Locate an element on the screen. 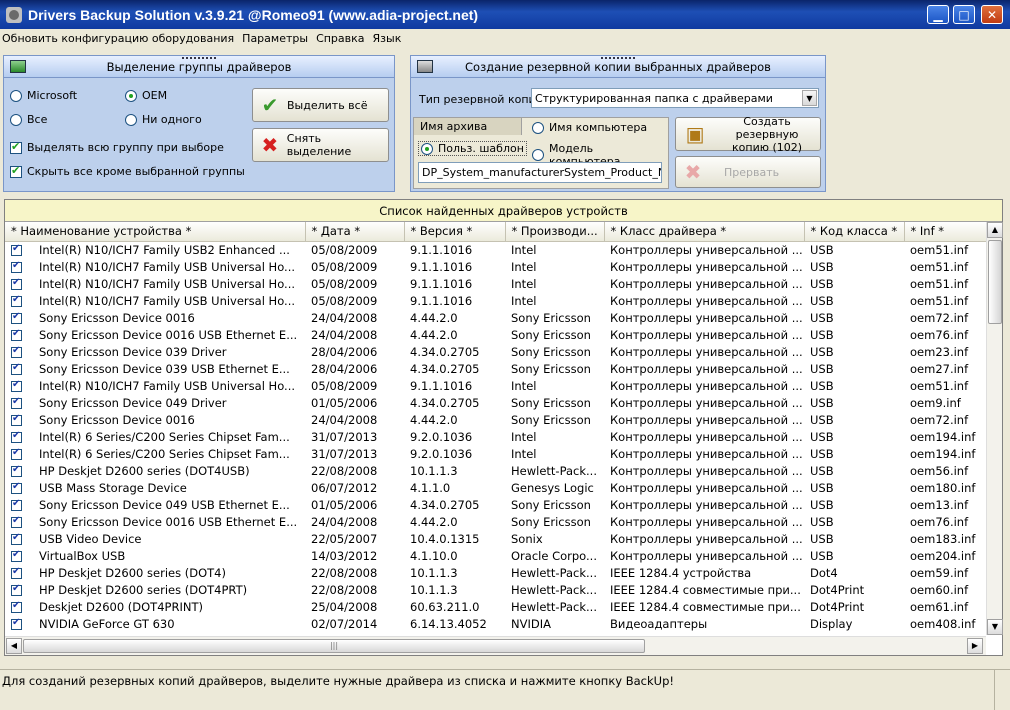 The width and height of the screenshot is (1010, 710). checkbox-hide-other-groups-box is located at coordinates (16, 171).